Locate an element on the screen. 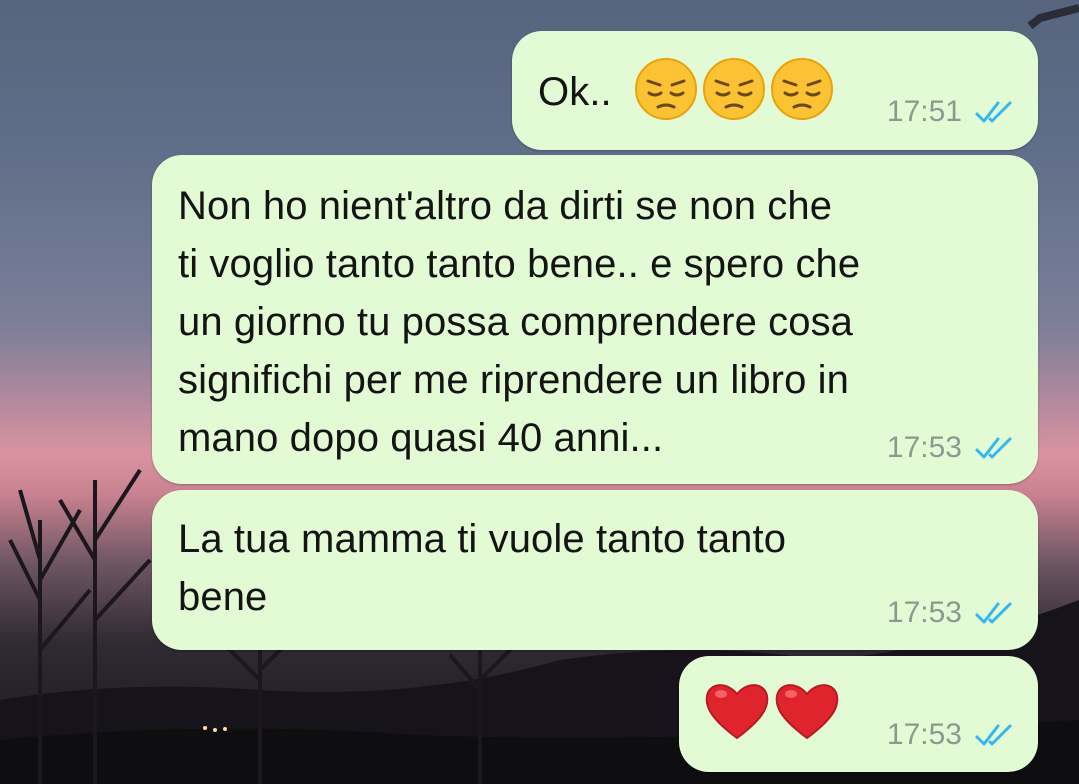  outgoing-message-bubble: Ok.. 17:51 is located at coordinates (775, 90).